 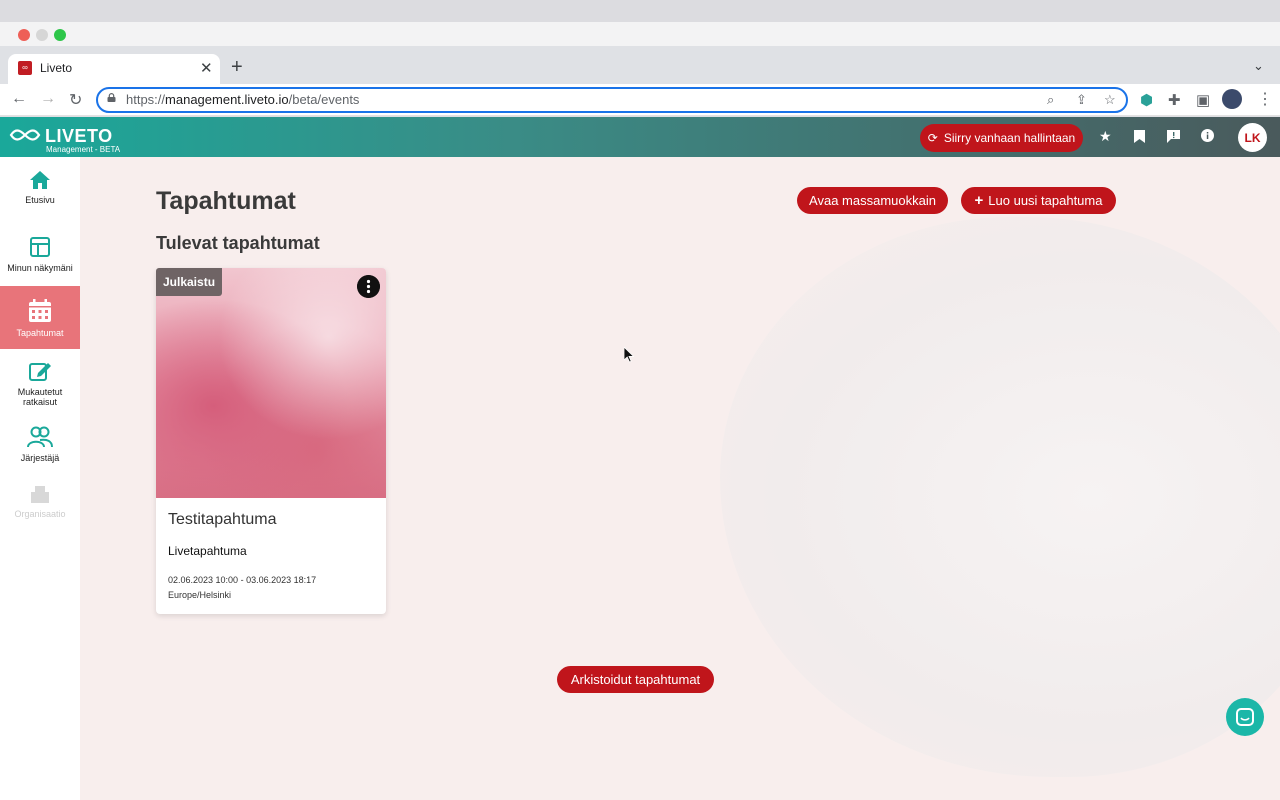 I want to click on sidebar-item-events: Tapahtumat, so click(x=40, y=317).